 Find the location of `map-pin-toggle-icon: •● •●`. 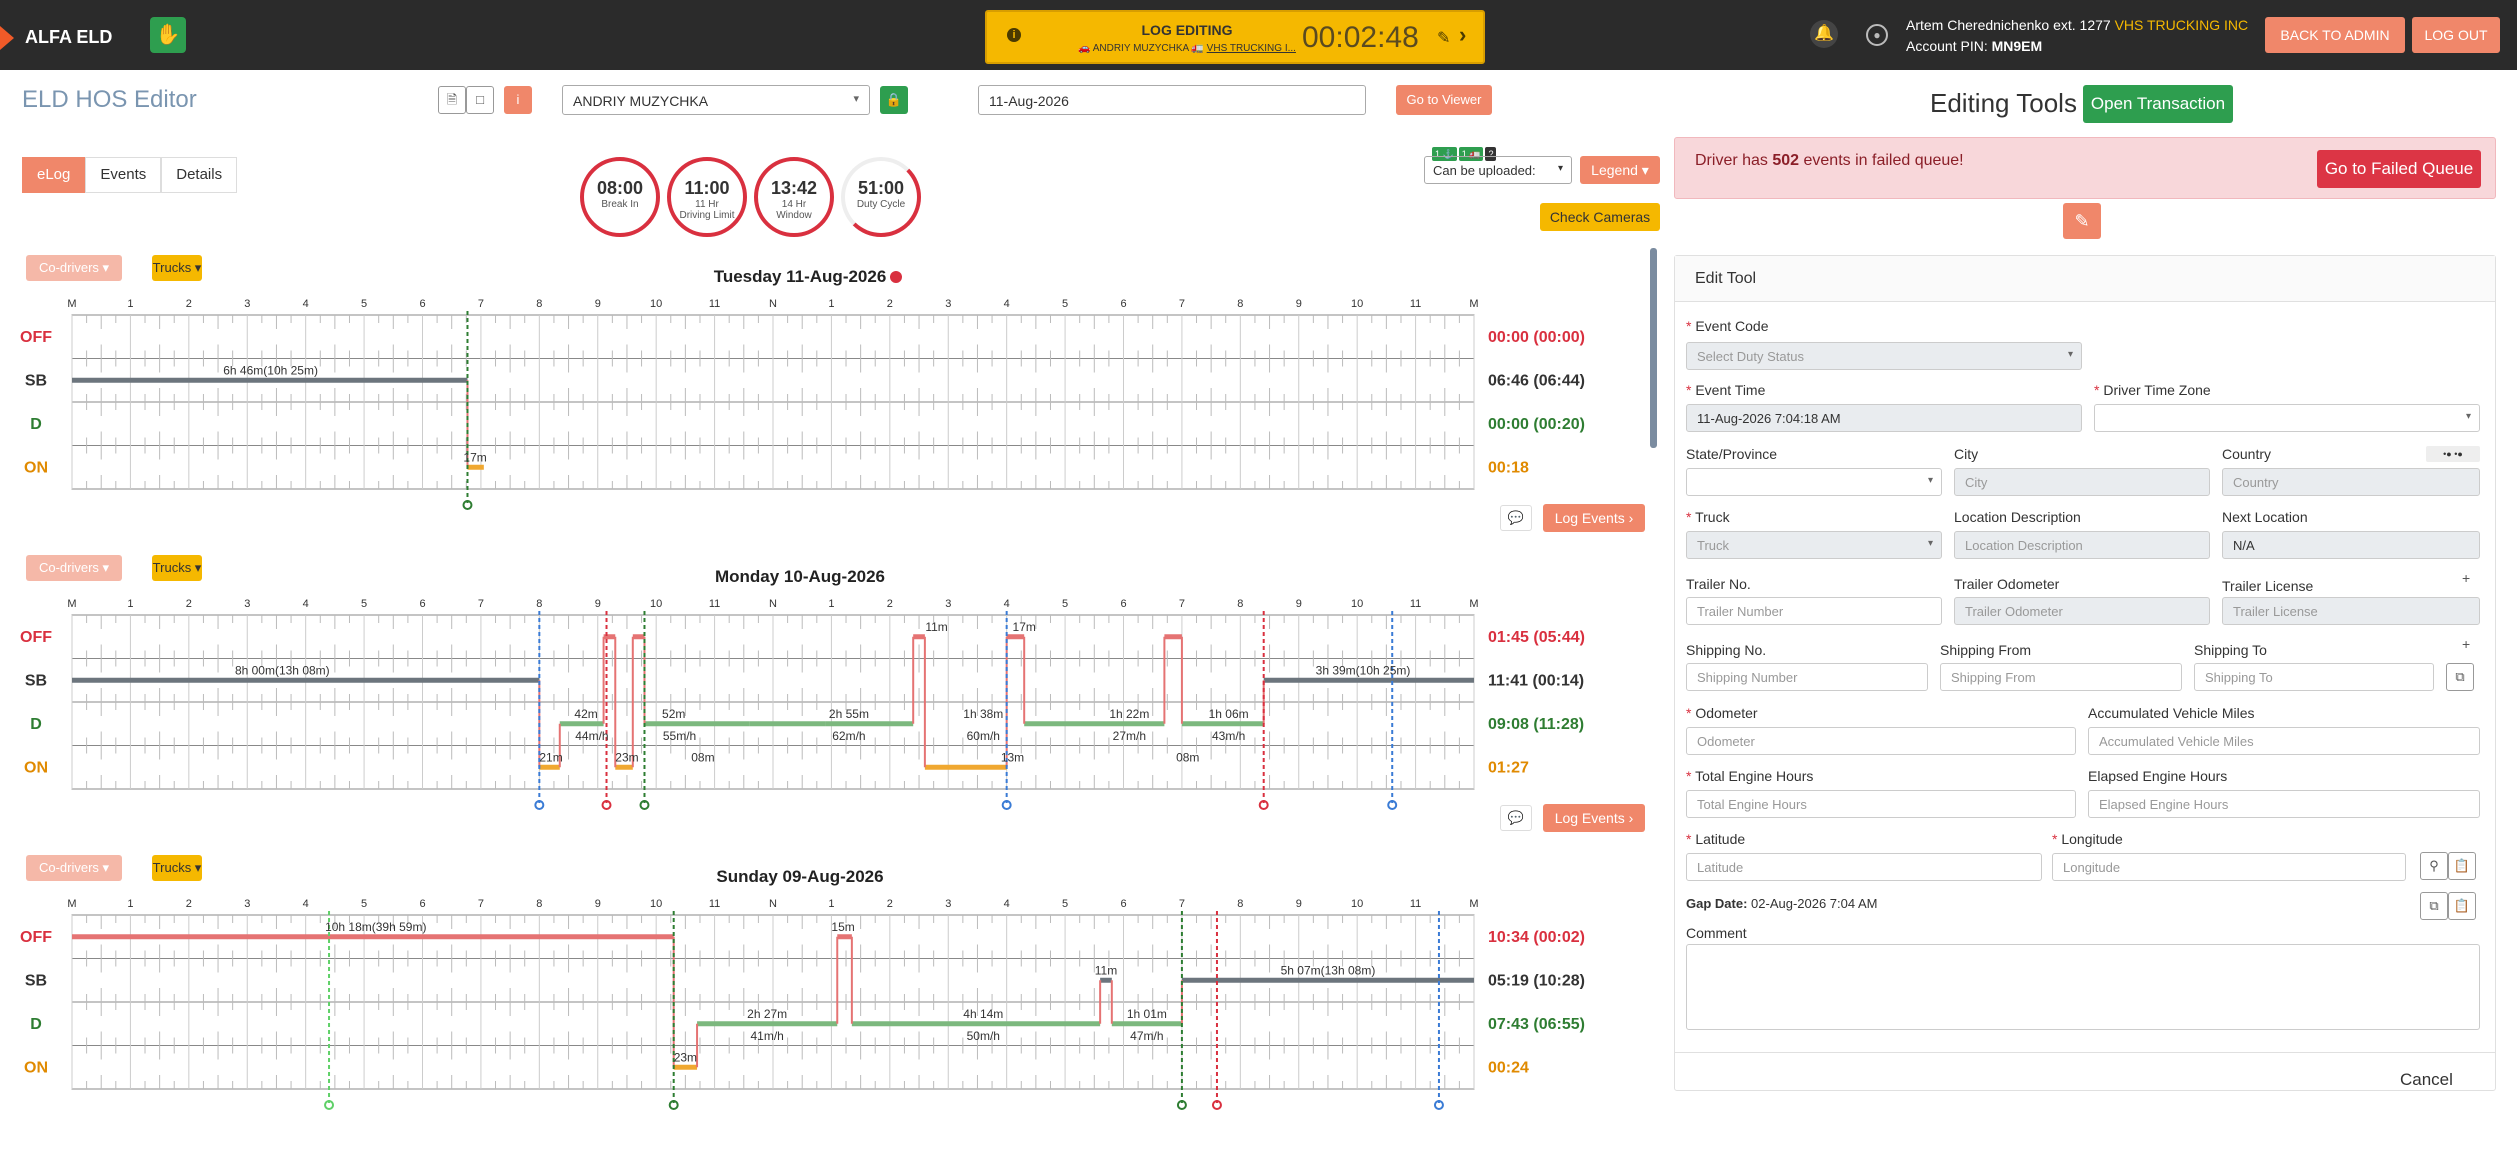

map-pin-toggle-icon: •● •● is located at coordinates (2453, 454).